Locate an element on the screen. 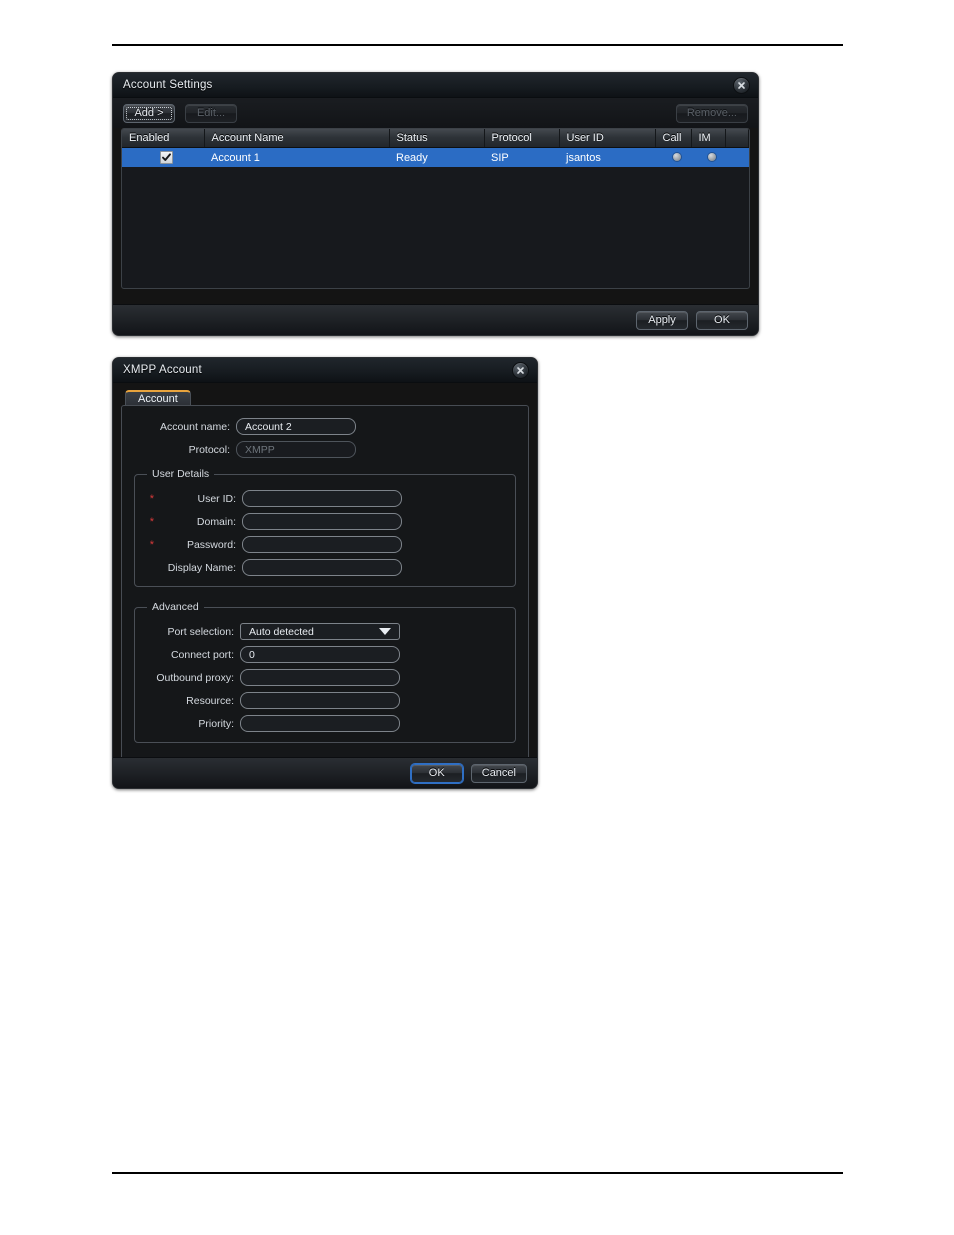 The height and width of the screenshot is (1235, 954). priority-field is located at coordinates (320, 723).